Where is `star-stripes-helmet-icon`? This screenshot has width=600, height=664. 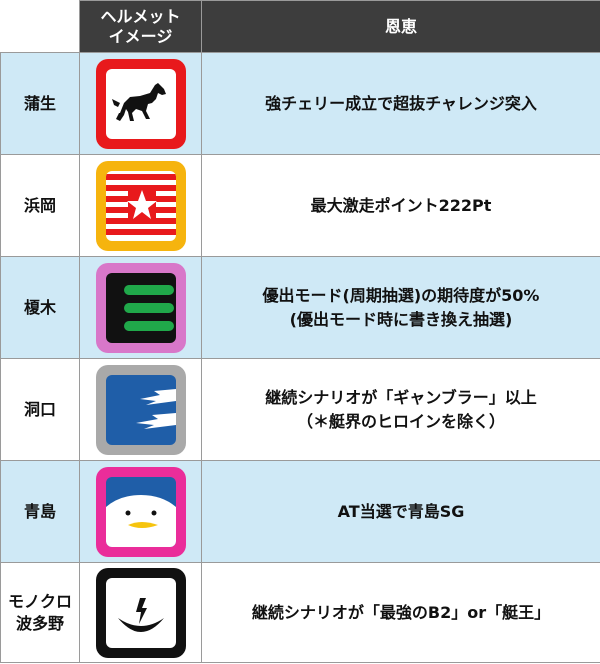 star-stripes-helmet-icon is located at coordinates (140, 205).